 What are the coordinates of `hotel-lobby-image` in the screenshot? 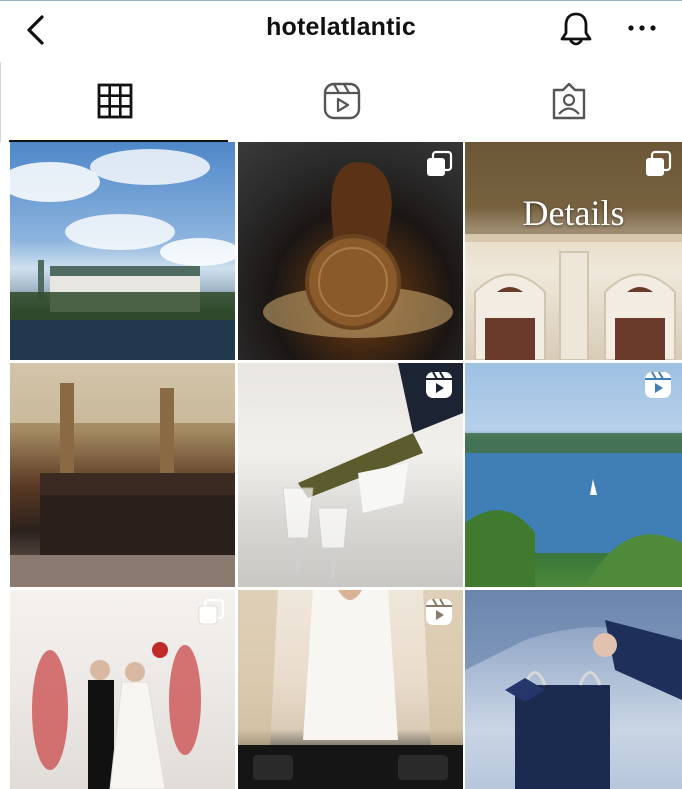 It's located at (122, 475).